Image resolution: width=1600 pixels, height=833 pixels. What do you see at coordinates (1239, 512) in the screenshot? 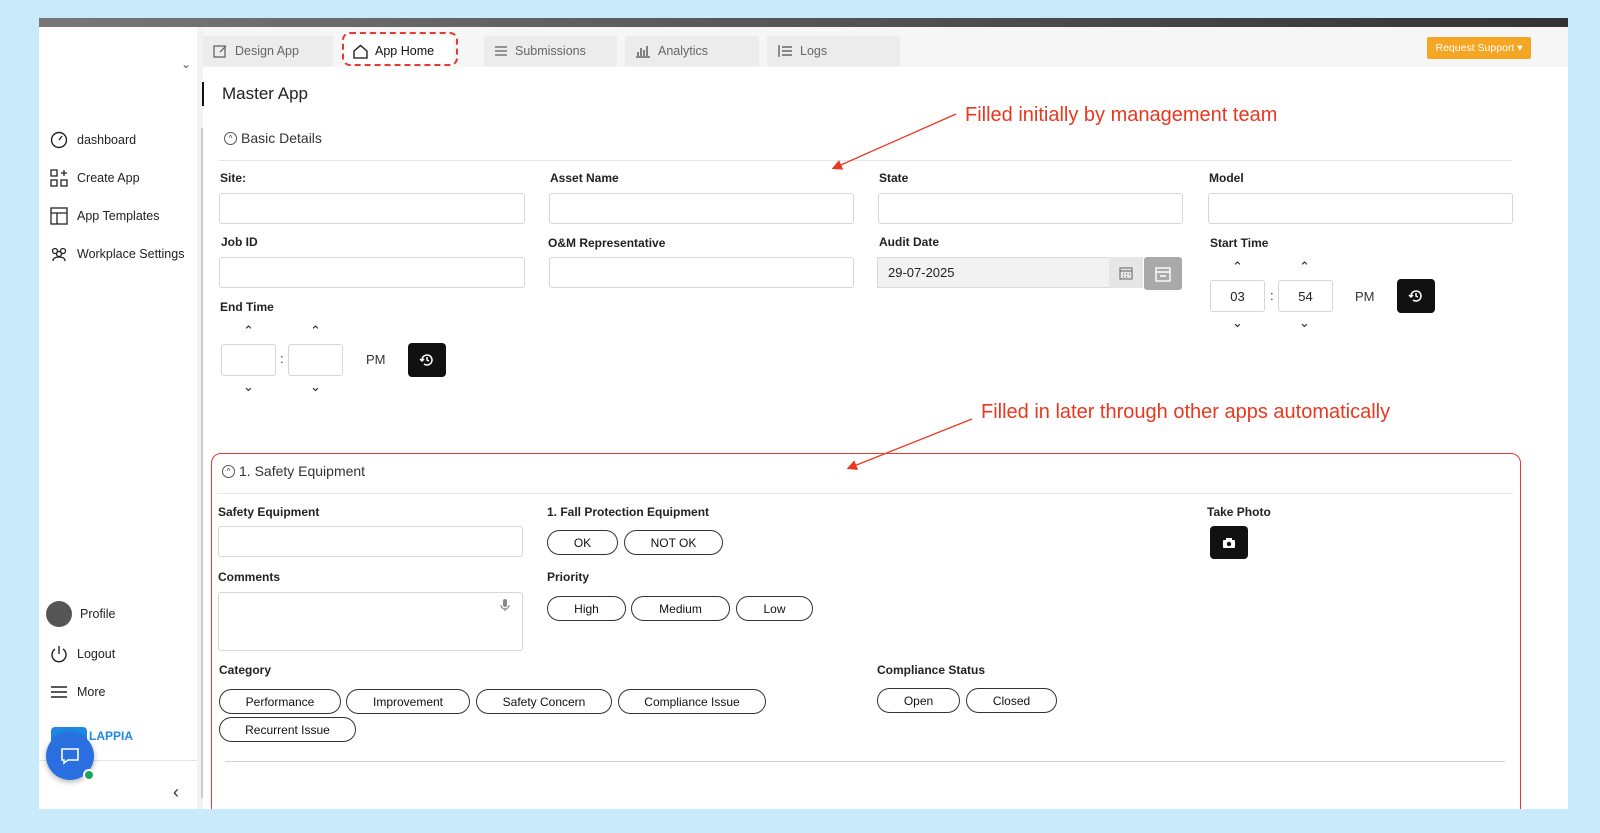
I see `take-photo-label: Take Photo` at bounding box center [1239, 512].